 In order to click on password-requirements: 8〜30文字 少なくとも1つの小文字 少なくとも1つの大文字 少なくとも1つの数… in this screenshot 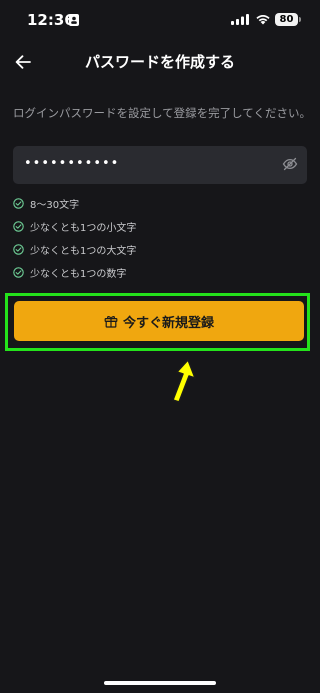, I will do `click(158, 238)`.